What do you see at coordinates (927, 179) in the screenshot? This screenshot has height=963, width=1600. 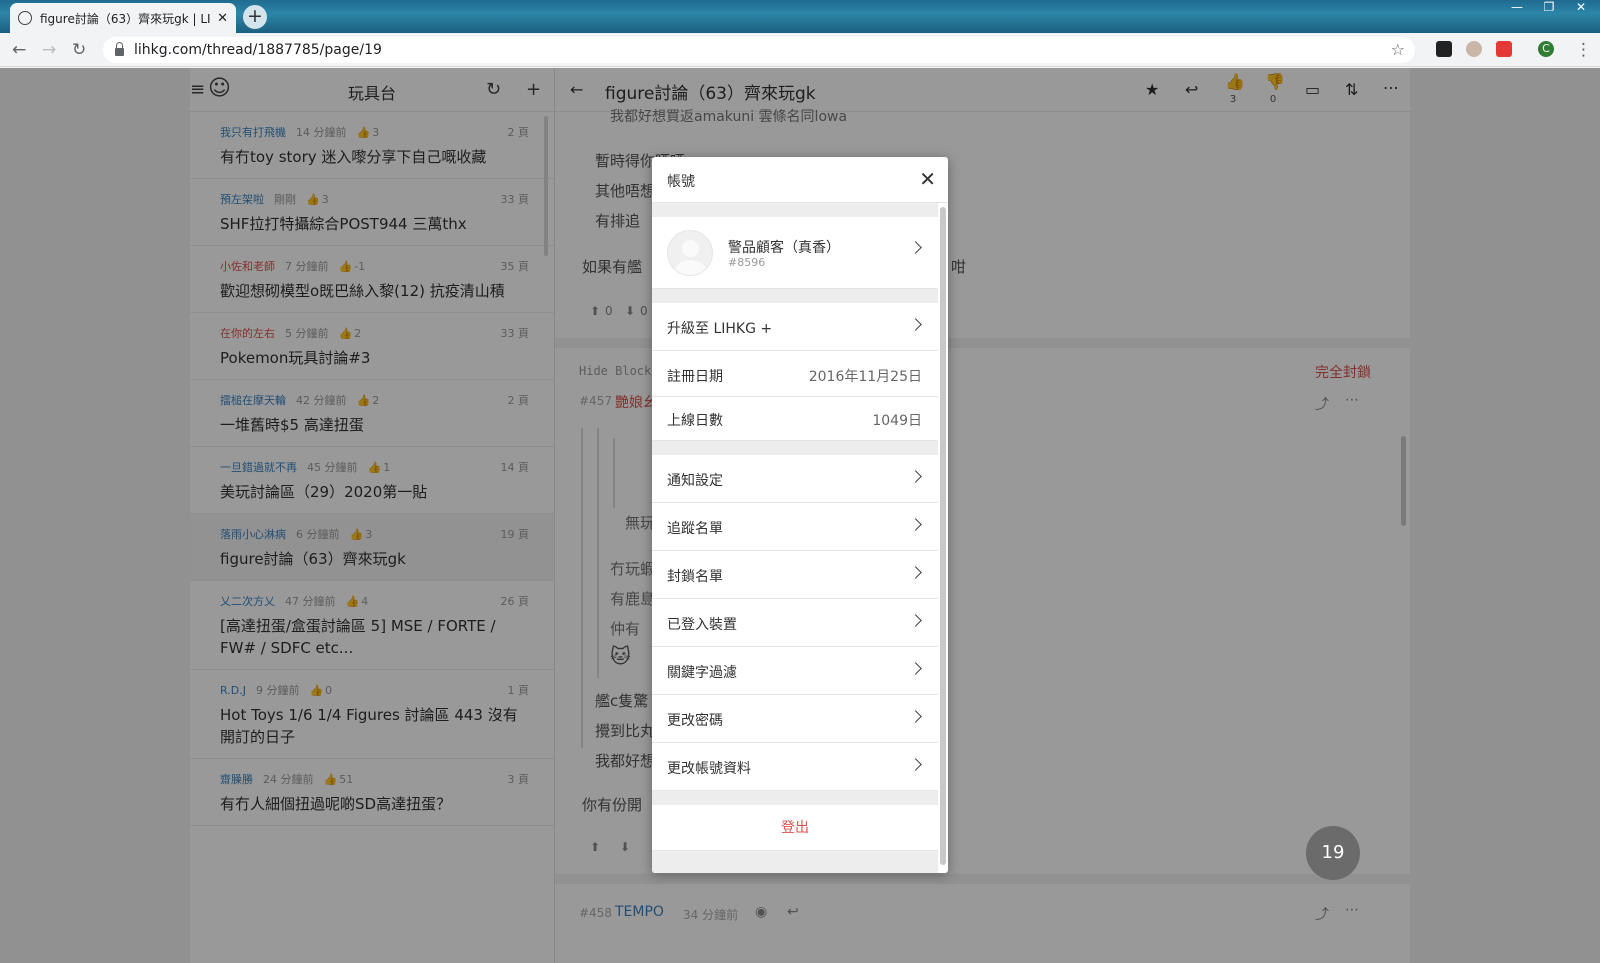 I see `close-icon: ✕` at bounding box center [927, 179].